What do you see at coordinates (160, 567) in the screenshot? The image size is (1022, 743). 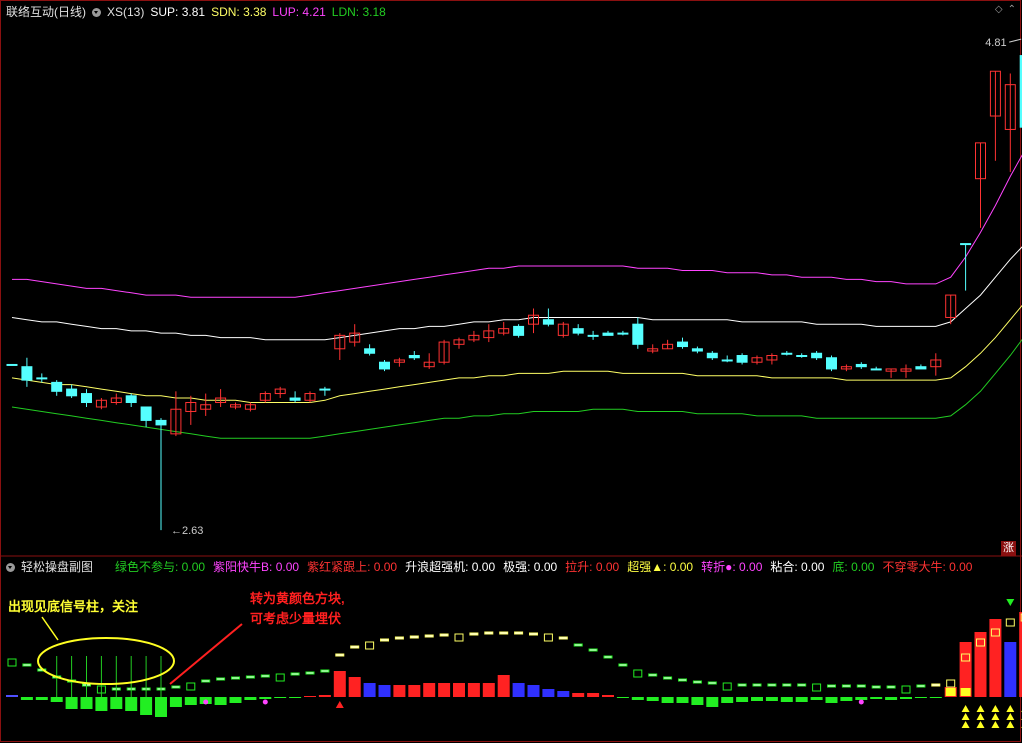 I see `subchart-value-0: 绿色不参与: 0.00` at bounding box center [160, 567].